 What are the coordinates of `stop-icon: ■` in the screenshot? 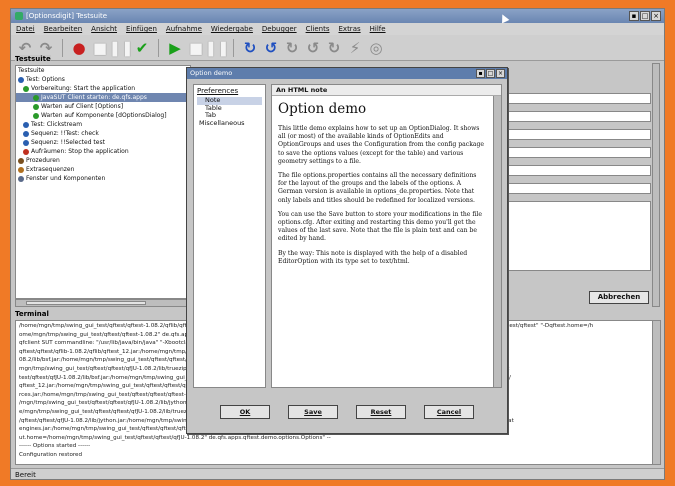 It's located at (196, 48).